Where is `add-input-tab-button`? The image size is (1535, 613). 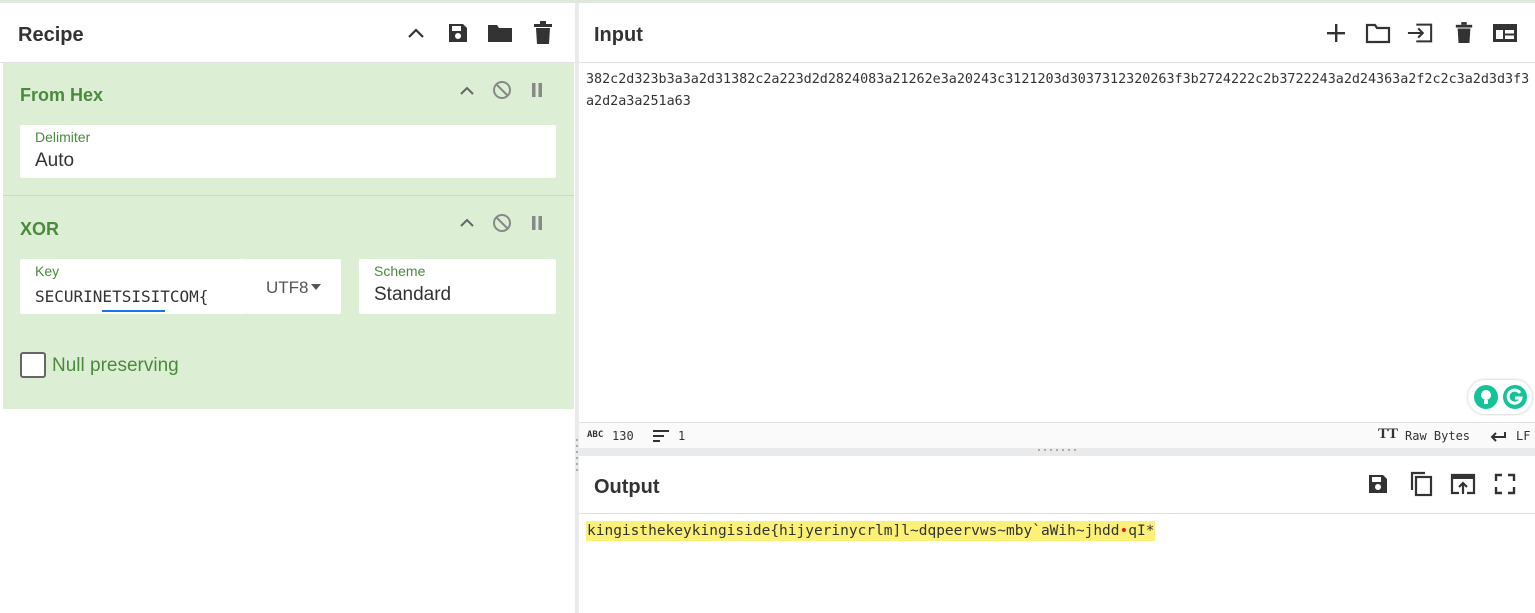
add-input-tab-button is located at coordinates (1336, 33).